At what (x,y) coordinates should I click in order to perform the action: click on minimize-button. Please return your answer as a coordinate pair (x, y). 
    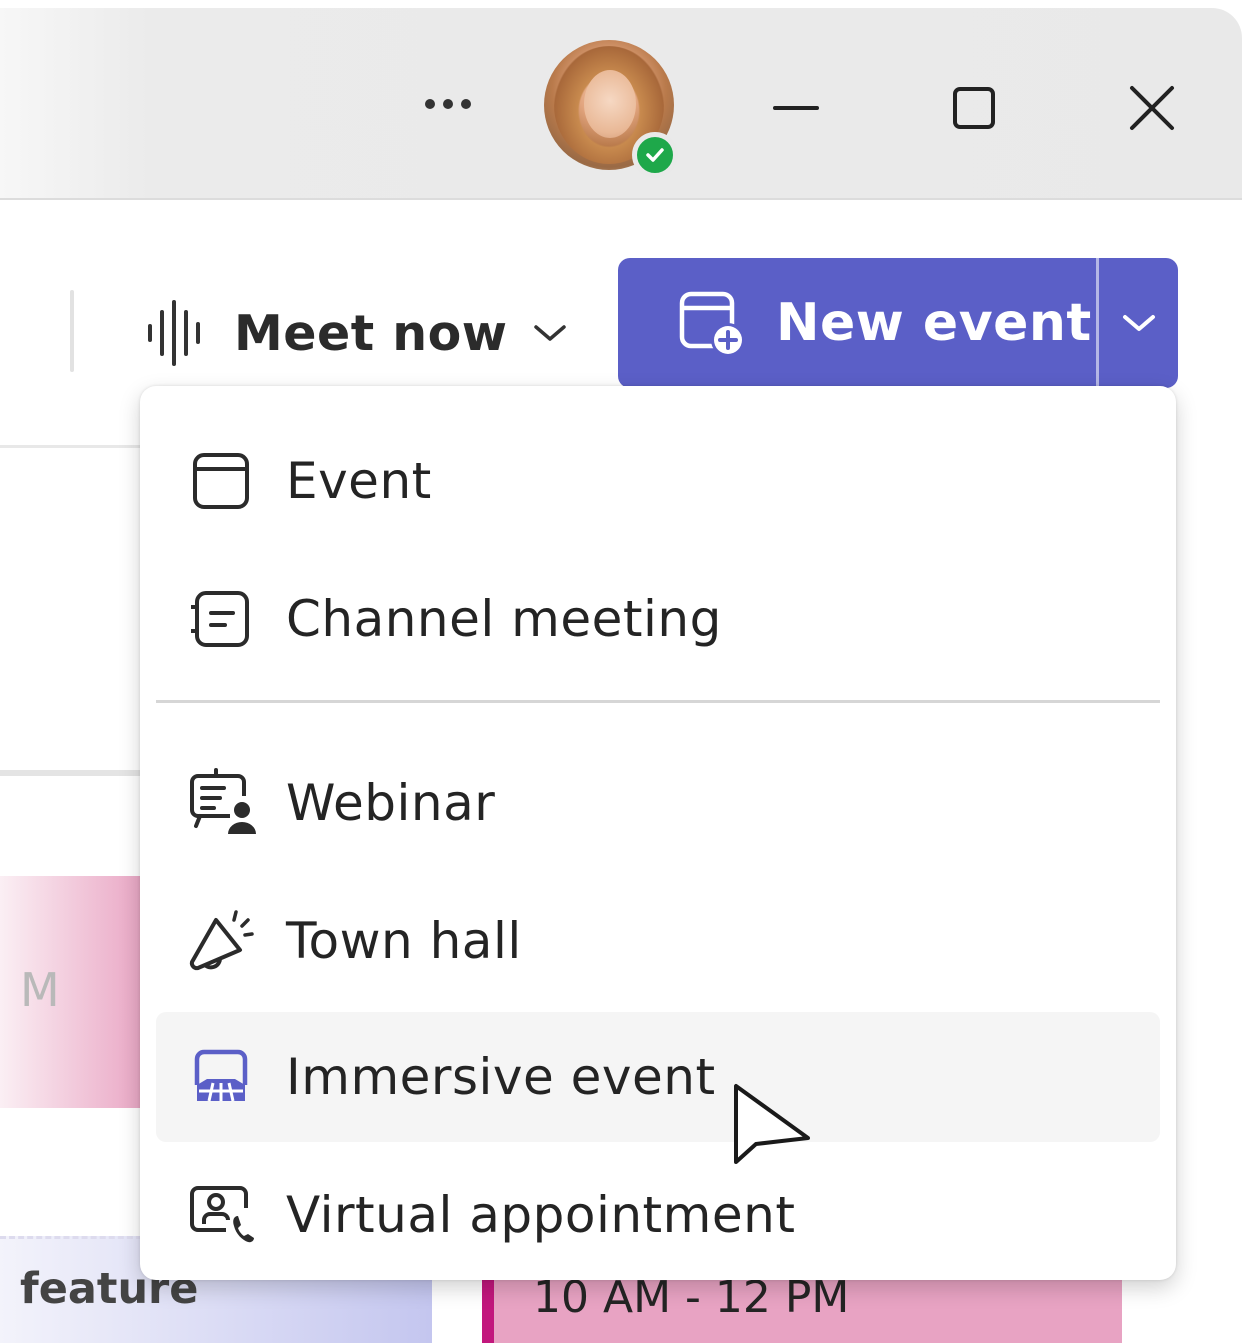
    Looking at the image, I should click on (796, 108).